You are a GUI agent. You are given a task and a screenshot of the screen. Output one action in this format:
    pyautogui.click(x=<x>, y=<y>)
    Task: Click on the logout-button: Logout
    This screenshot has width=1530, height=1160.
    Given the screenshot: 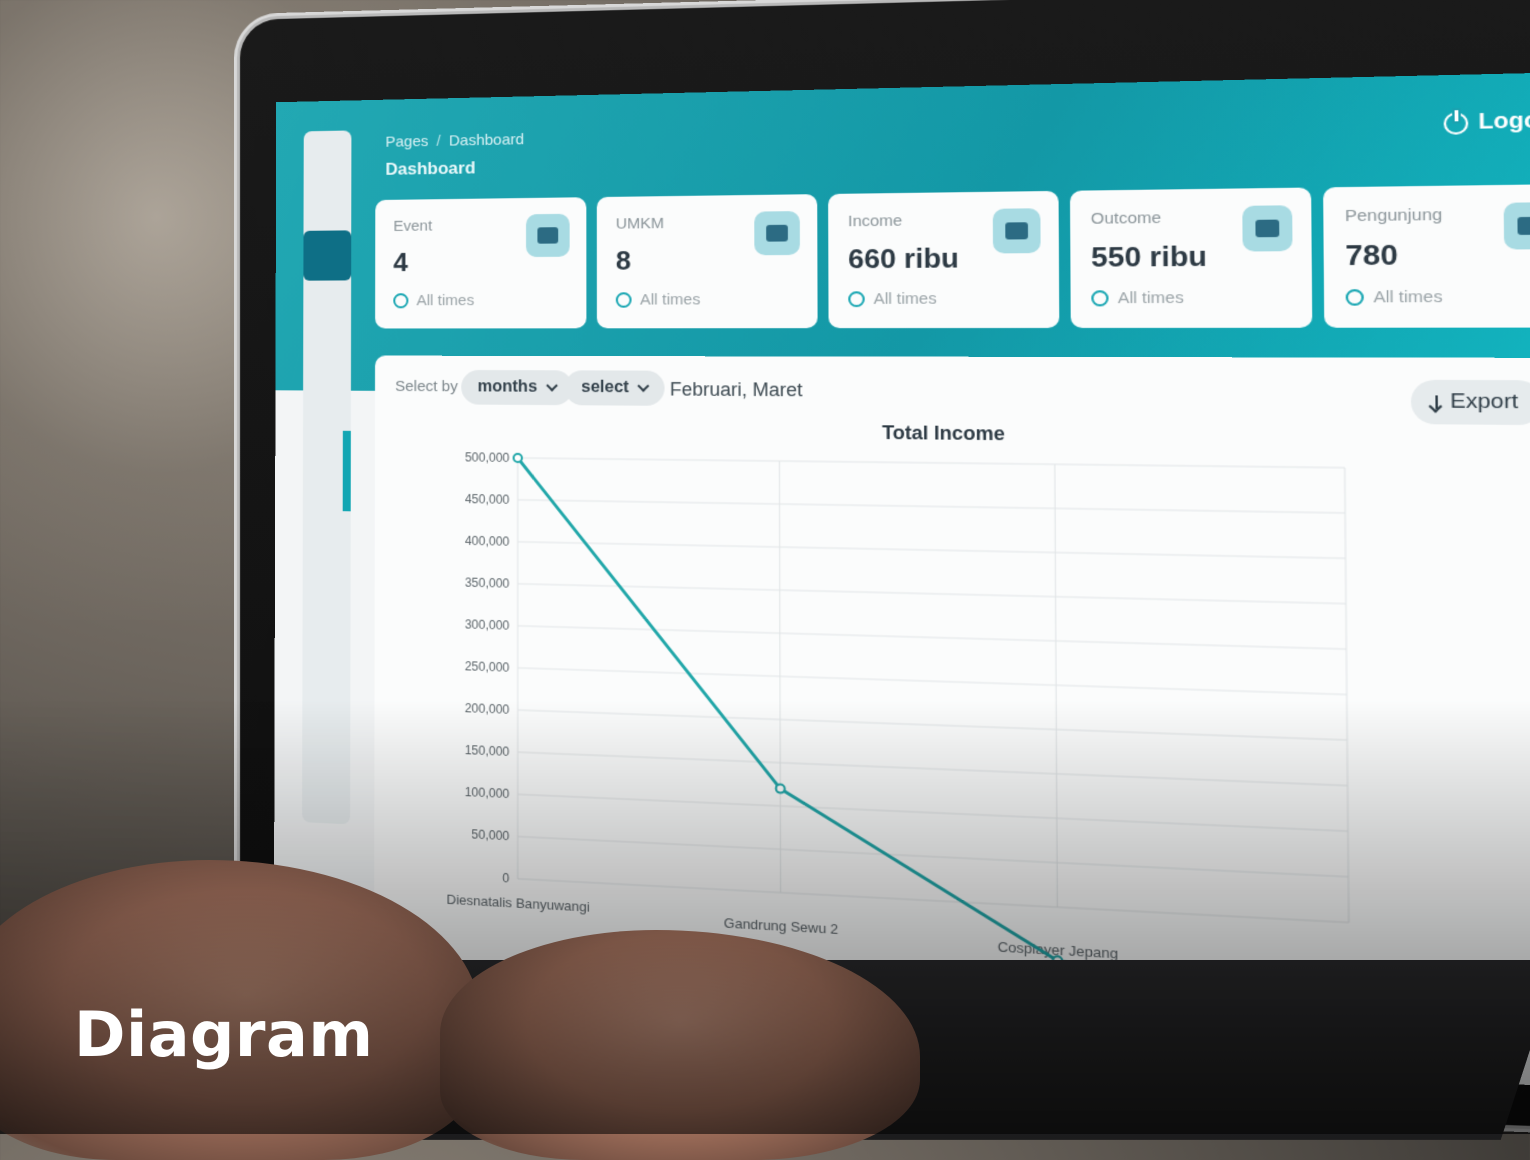 What is the action you would take?
    pyautogui.click(x=1487, y=122)
    